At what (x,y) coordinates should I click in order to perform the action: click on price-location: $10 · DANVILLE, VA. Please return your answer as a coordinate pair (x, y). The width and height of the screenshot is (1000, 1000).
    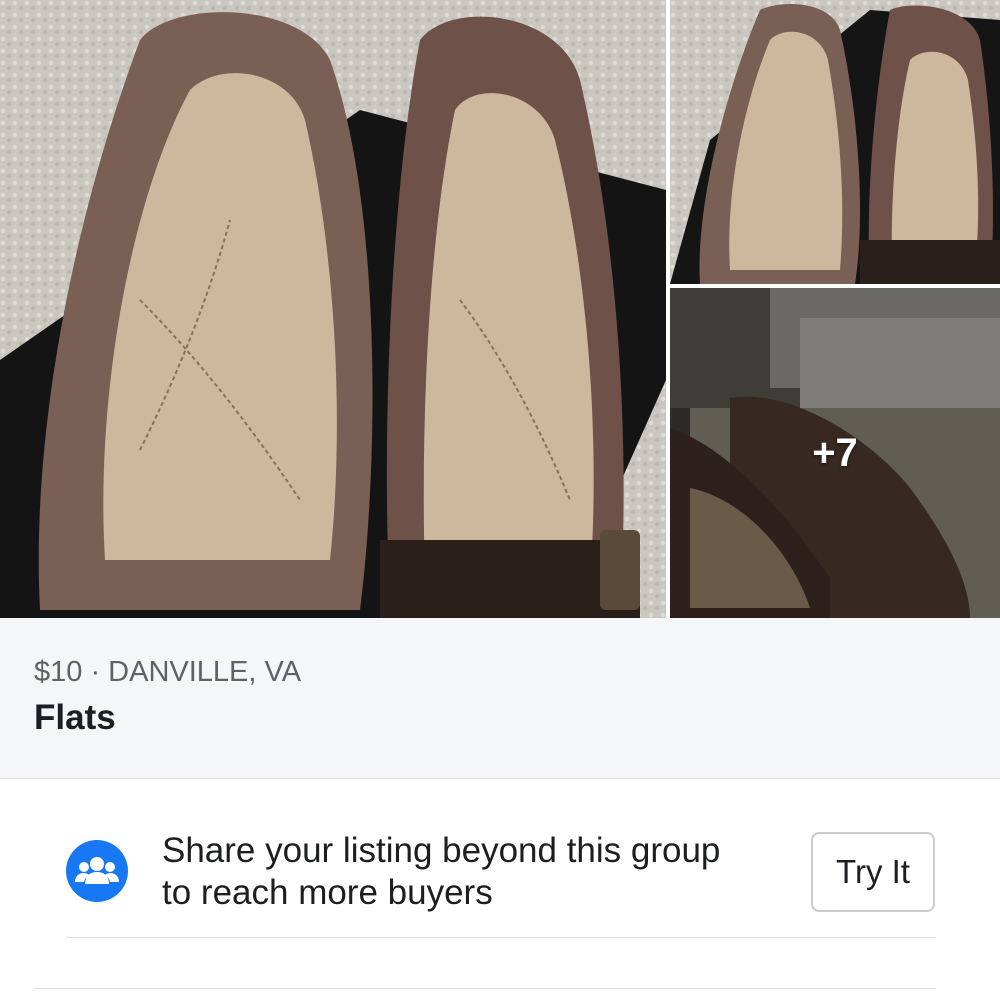
    Looking at the image, I should click on (168, 672).